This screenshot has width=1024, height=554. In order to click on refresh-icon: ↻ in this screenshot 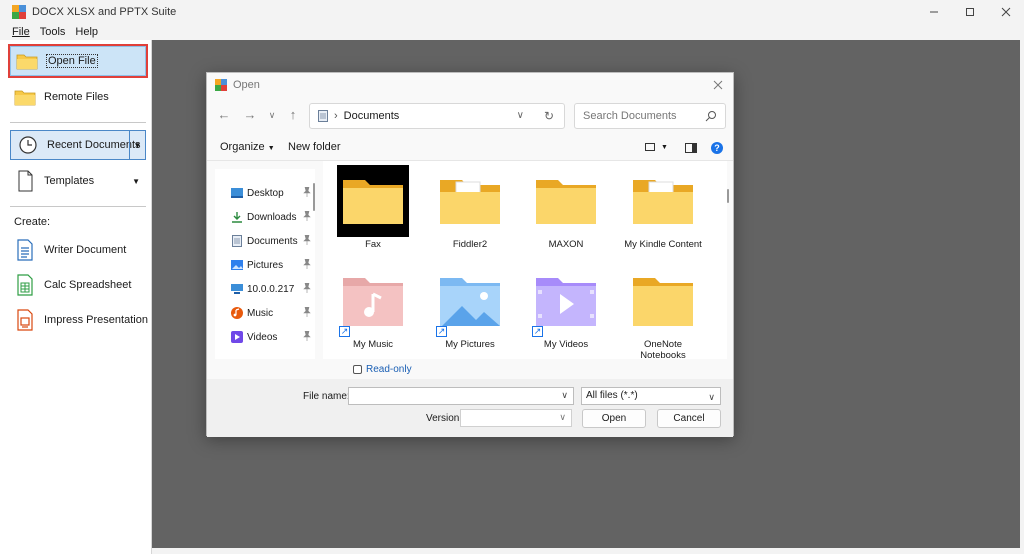, I will do `click(549, 116)`.